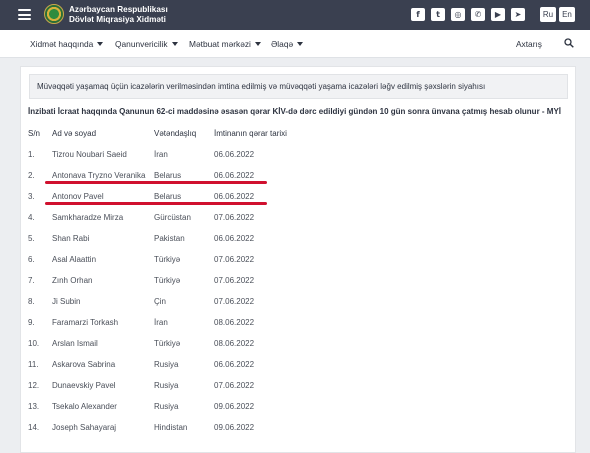 The width and height of the screenshot is (590, 453). Describe the element at coordinates (31, 301) in the screenshot. I see `row-number: 8.` at that location.